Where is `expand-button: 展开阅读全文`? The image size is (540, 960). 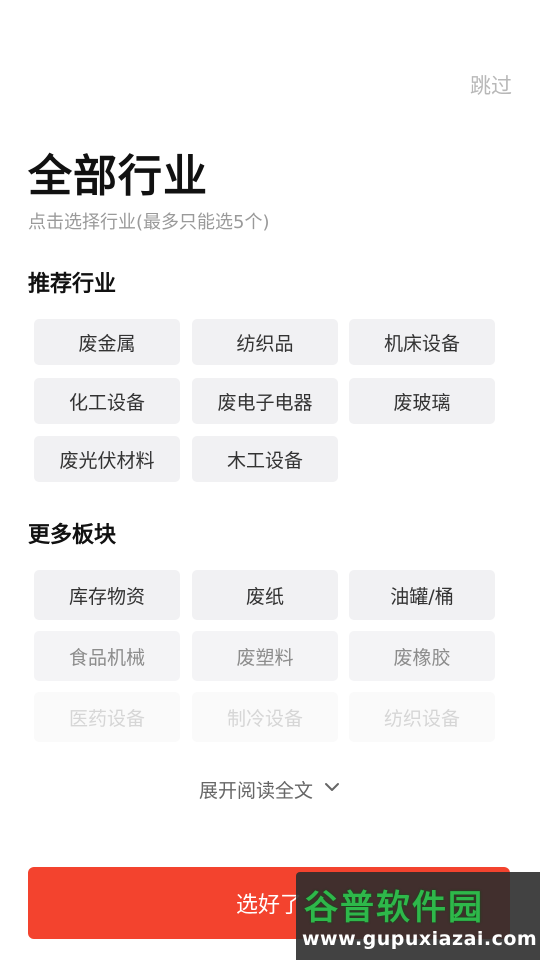
expand-button: 展开阅读全文 is located at coordinates (270, 789).